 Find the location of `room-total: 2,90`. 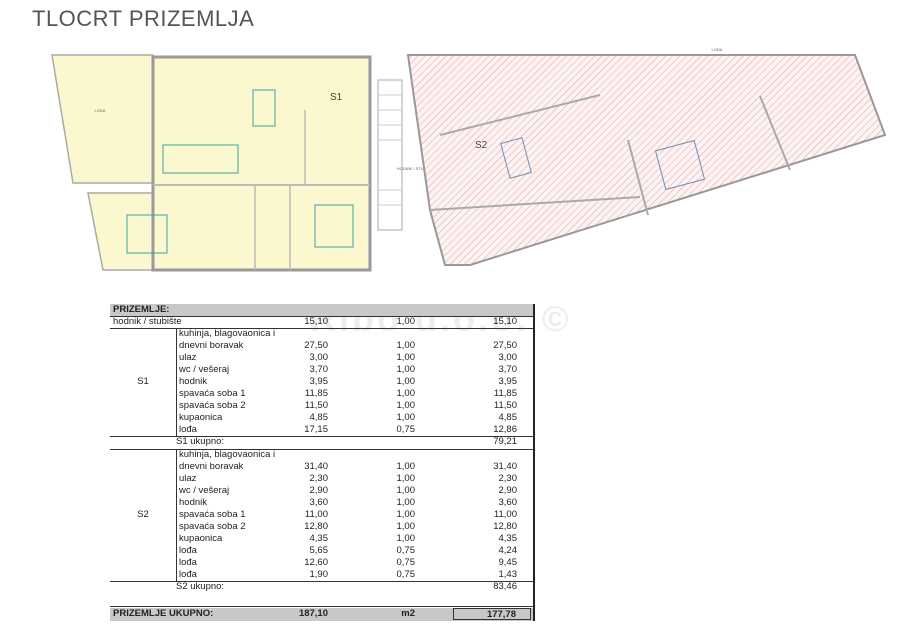

room-total: 2,90 is located at coordinates (508, 490).